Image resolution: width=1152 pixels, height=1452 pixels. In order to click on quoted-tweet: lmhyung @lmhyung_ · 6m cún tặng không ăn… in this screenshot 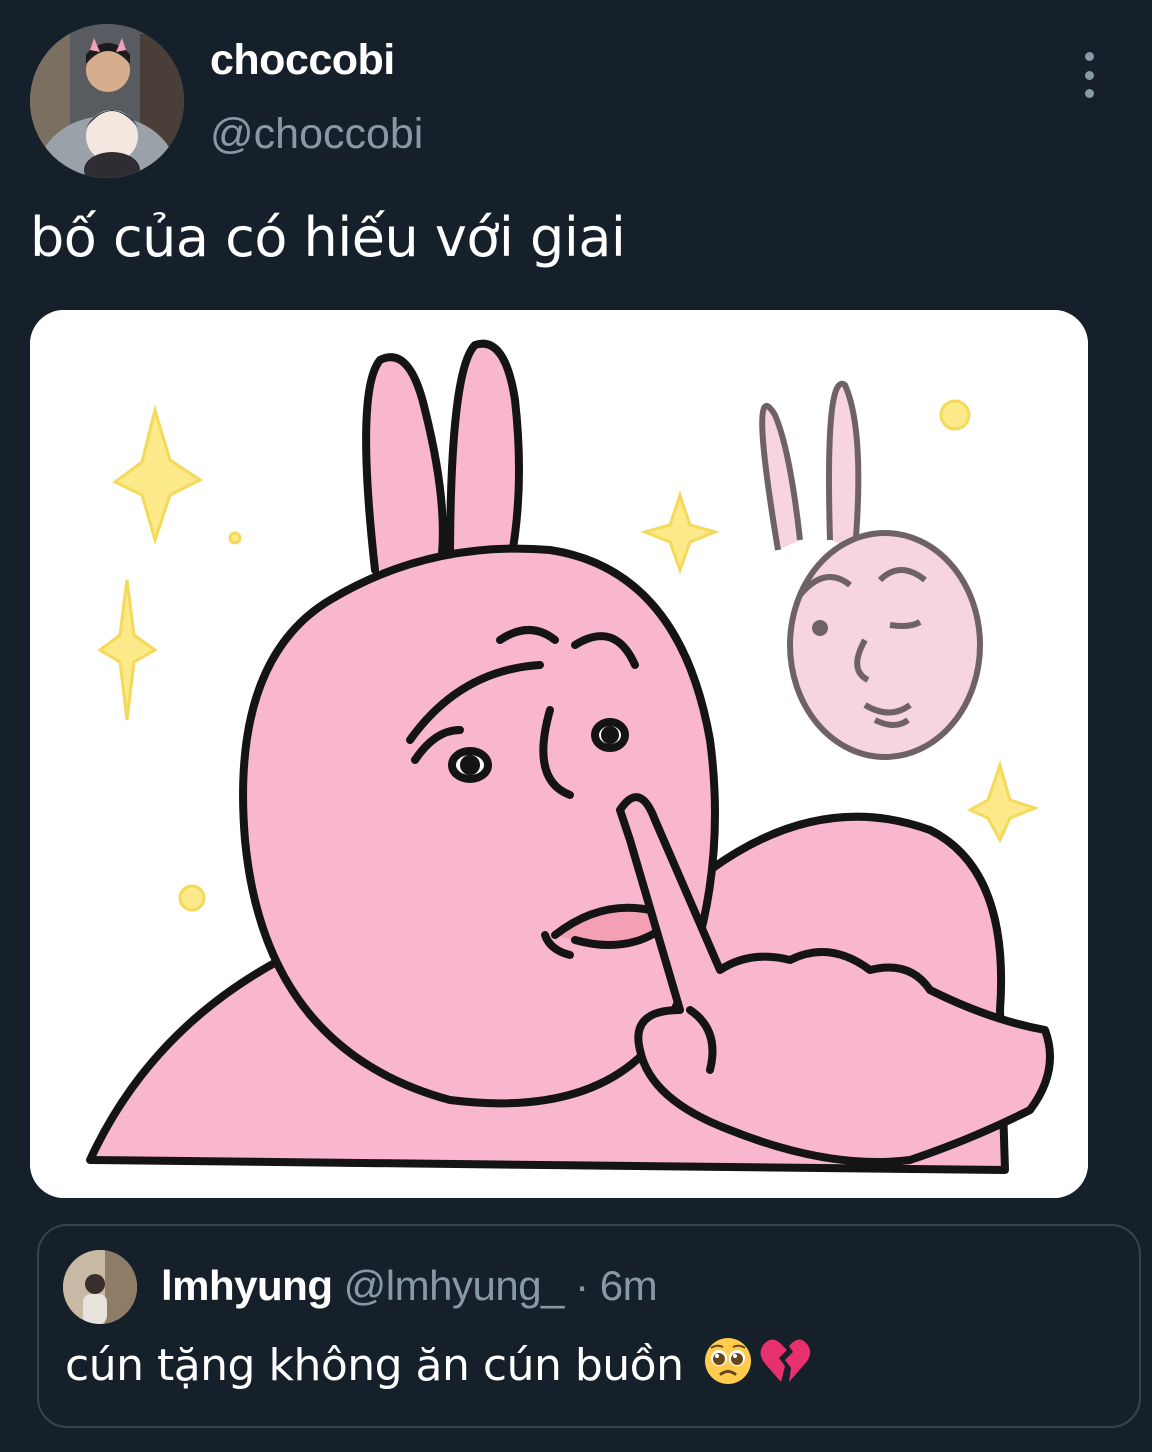, I will do `click(589, 1326)`.